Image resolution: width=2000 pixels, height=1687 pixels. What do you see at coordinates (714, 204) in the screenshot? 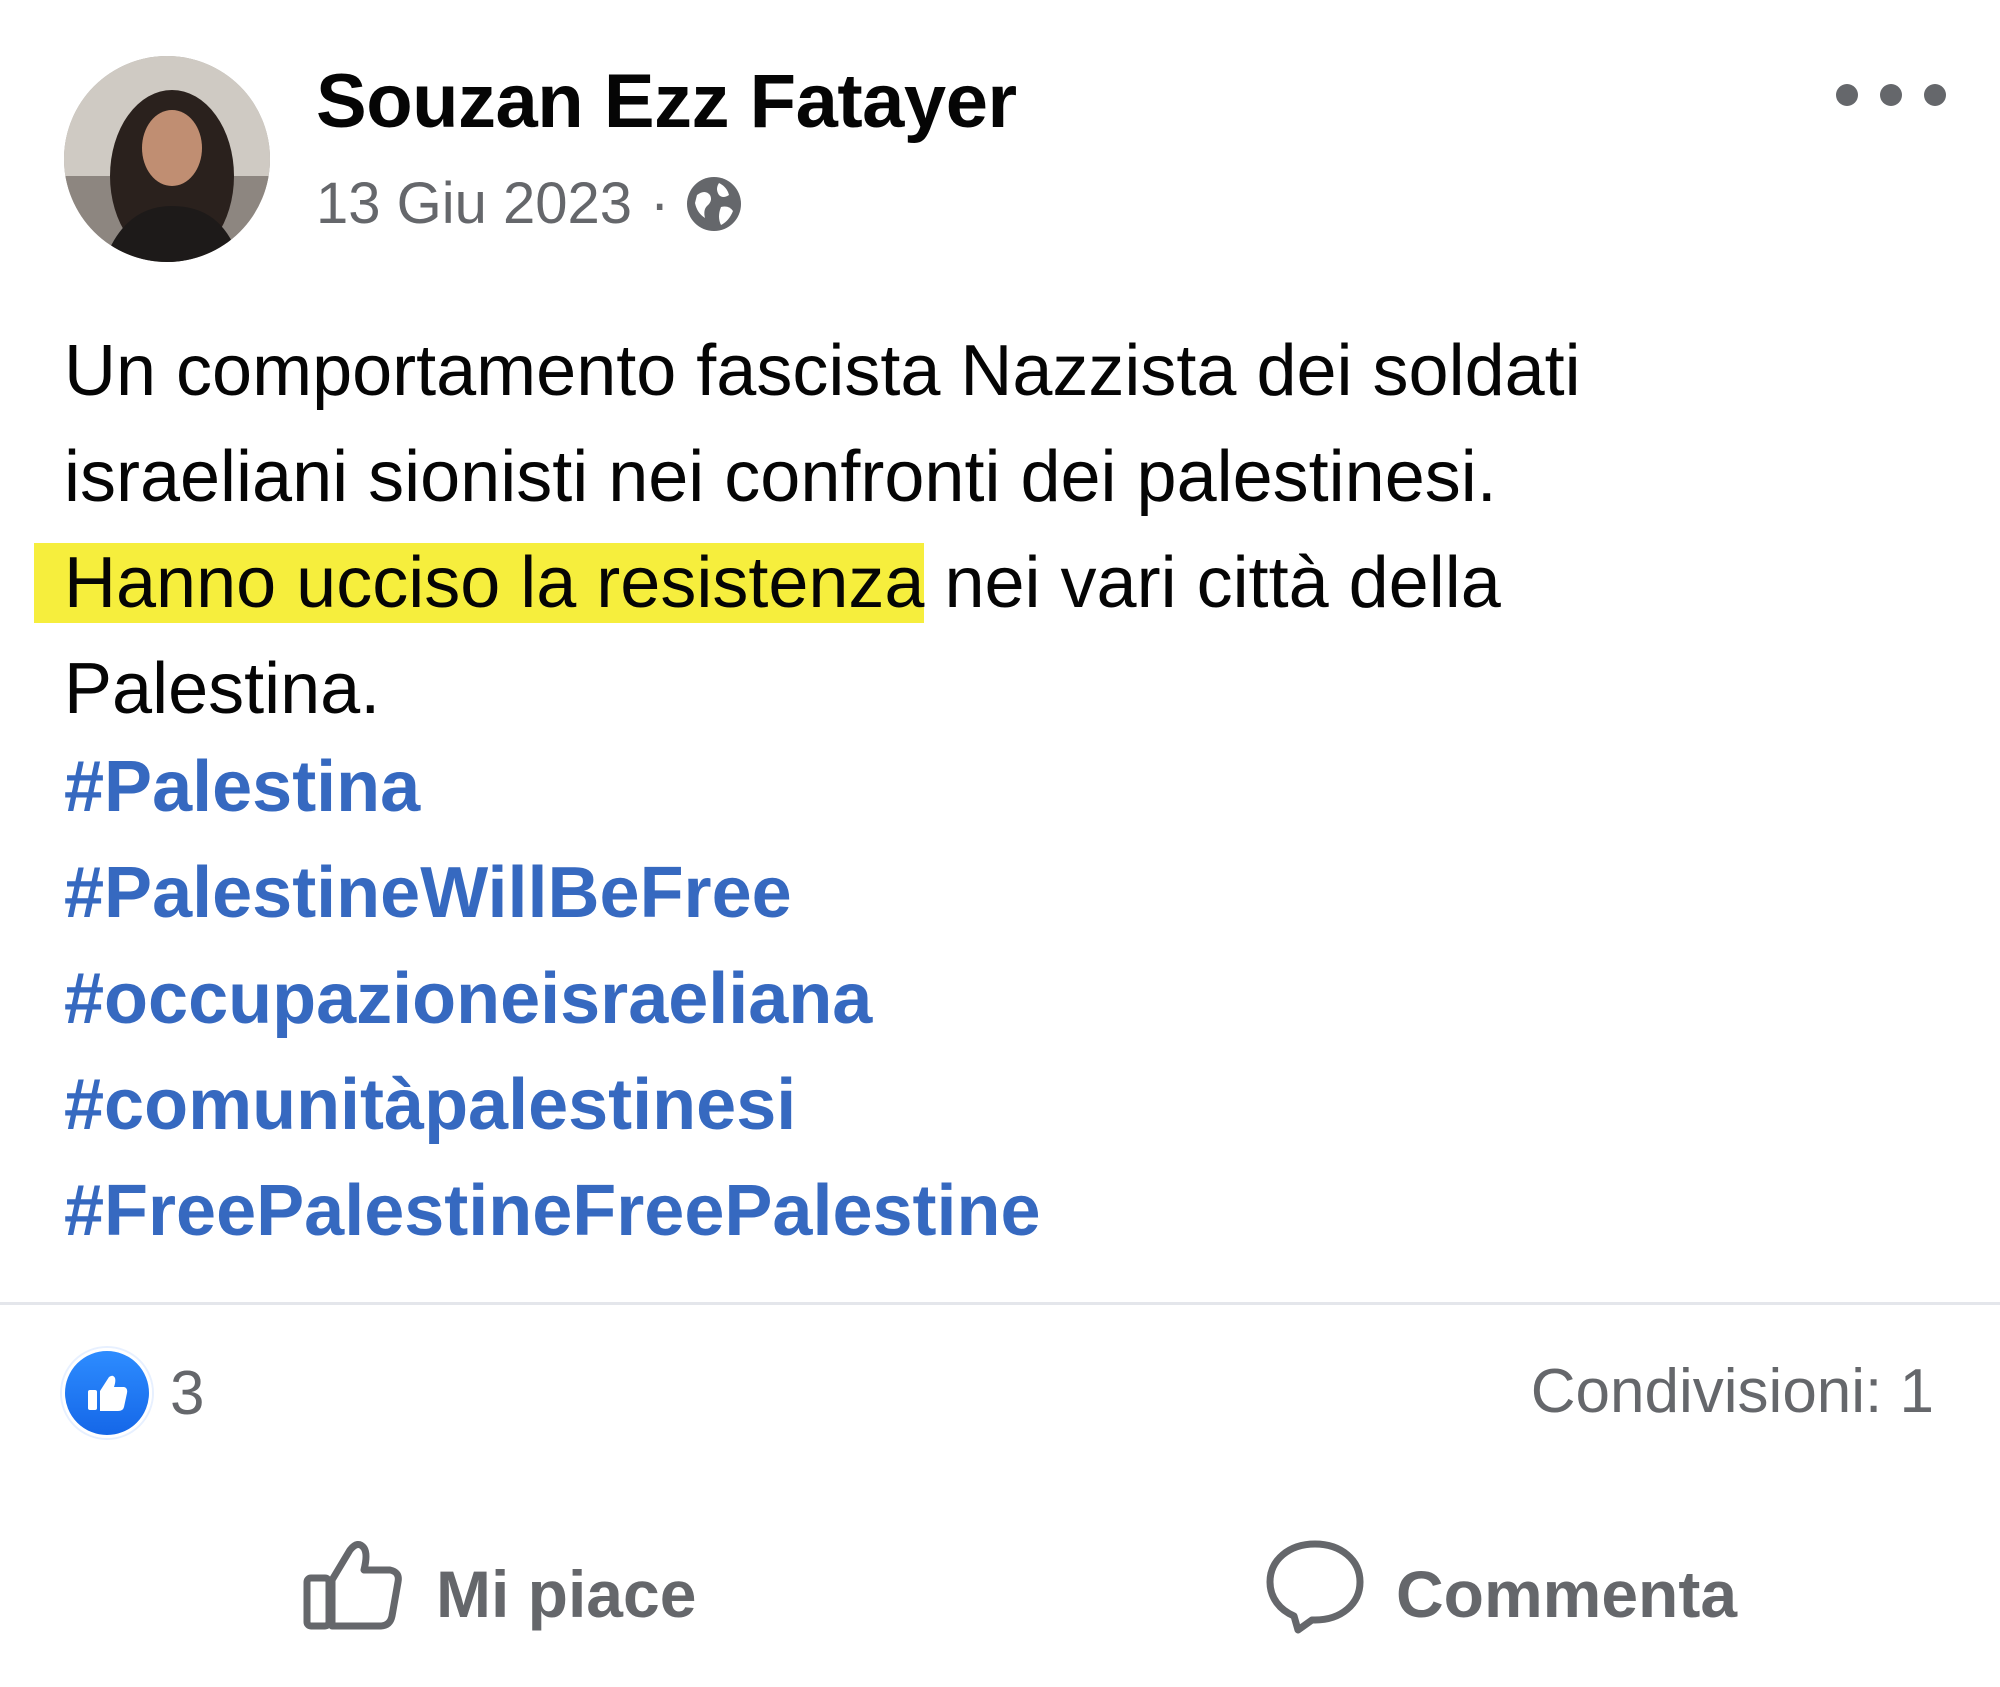
I see `globe-icon` at bounding box center [714, 204].